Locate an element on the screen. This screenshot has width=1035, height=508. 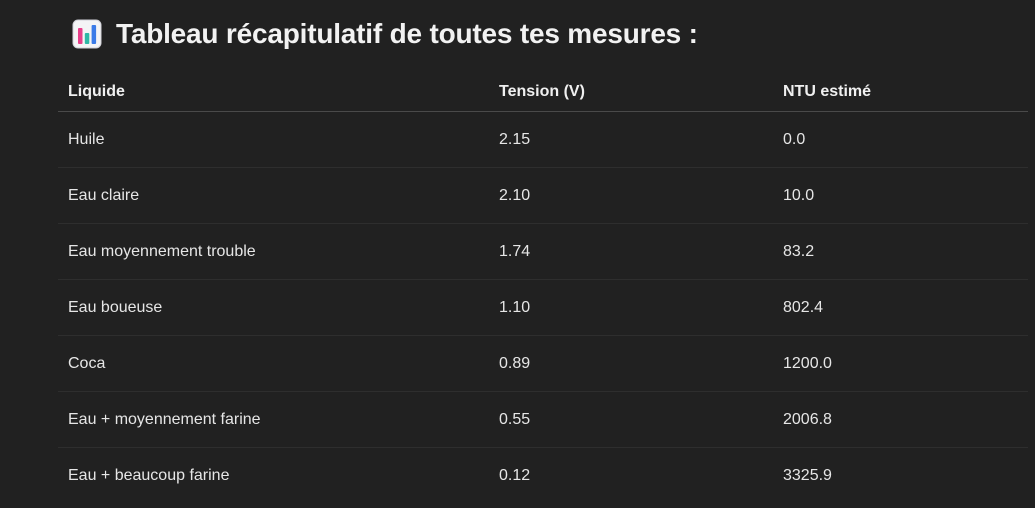
cell-tension: 0.89 is located at coordinates (631, 363).